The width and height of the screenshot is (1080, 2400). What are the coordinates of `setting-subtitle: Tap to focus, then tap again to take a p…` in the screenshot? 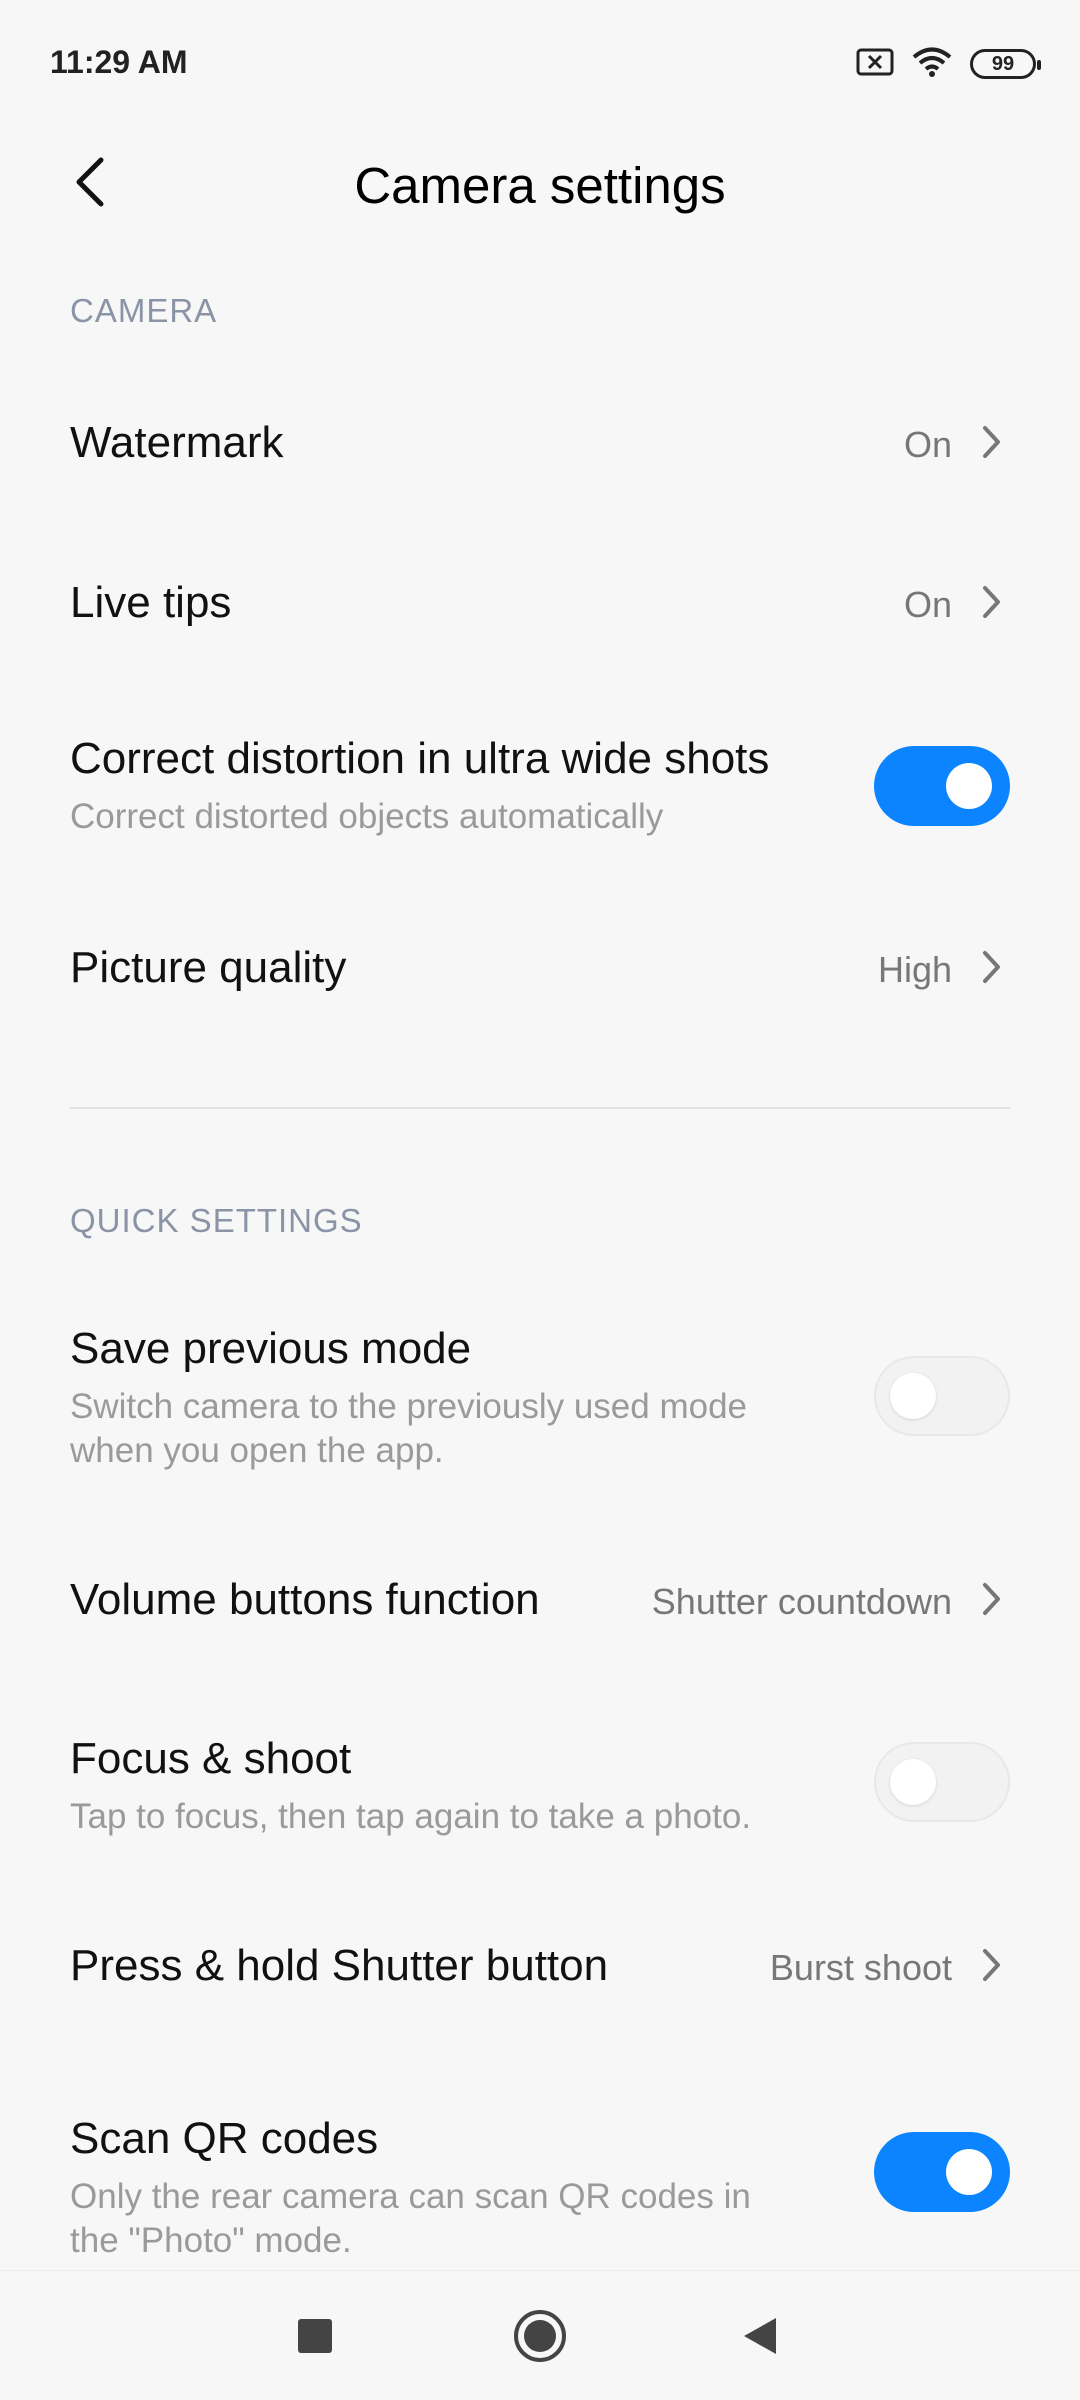 It's located at (411, 1816).